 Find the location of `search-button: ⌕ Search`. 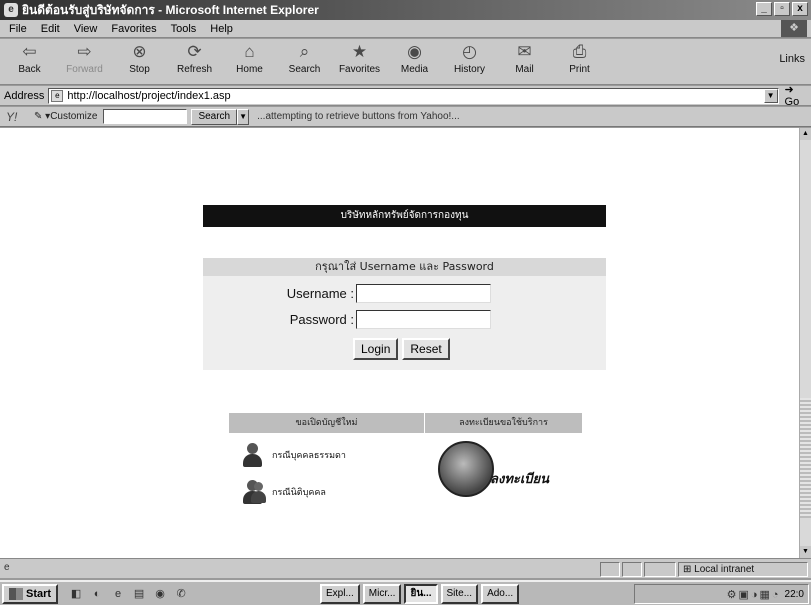

search-button: ⌕ Search is located at coordinates (304, 61).